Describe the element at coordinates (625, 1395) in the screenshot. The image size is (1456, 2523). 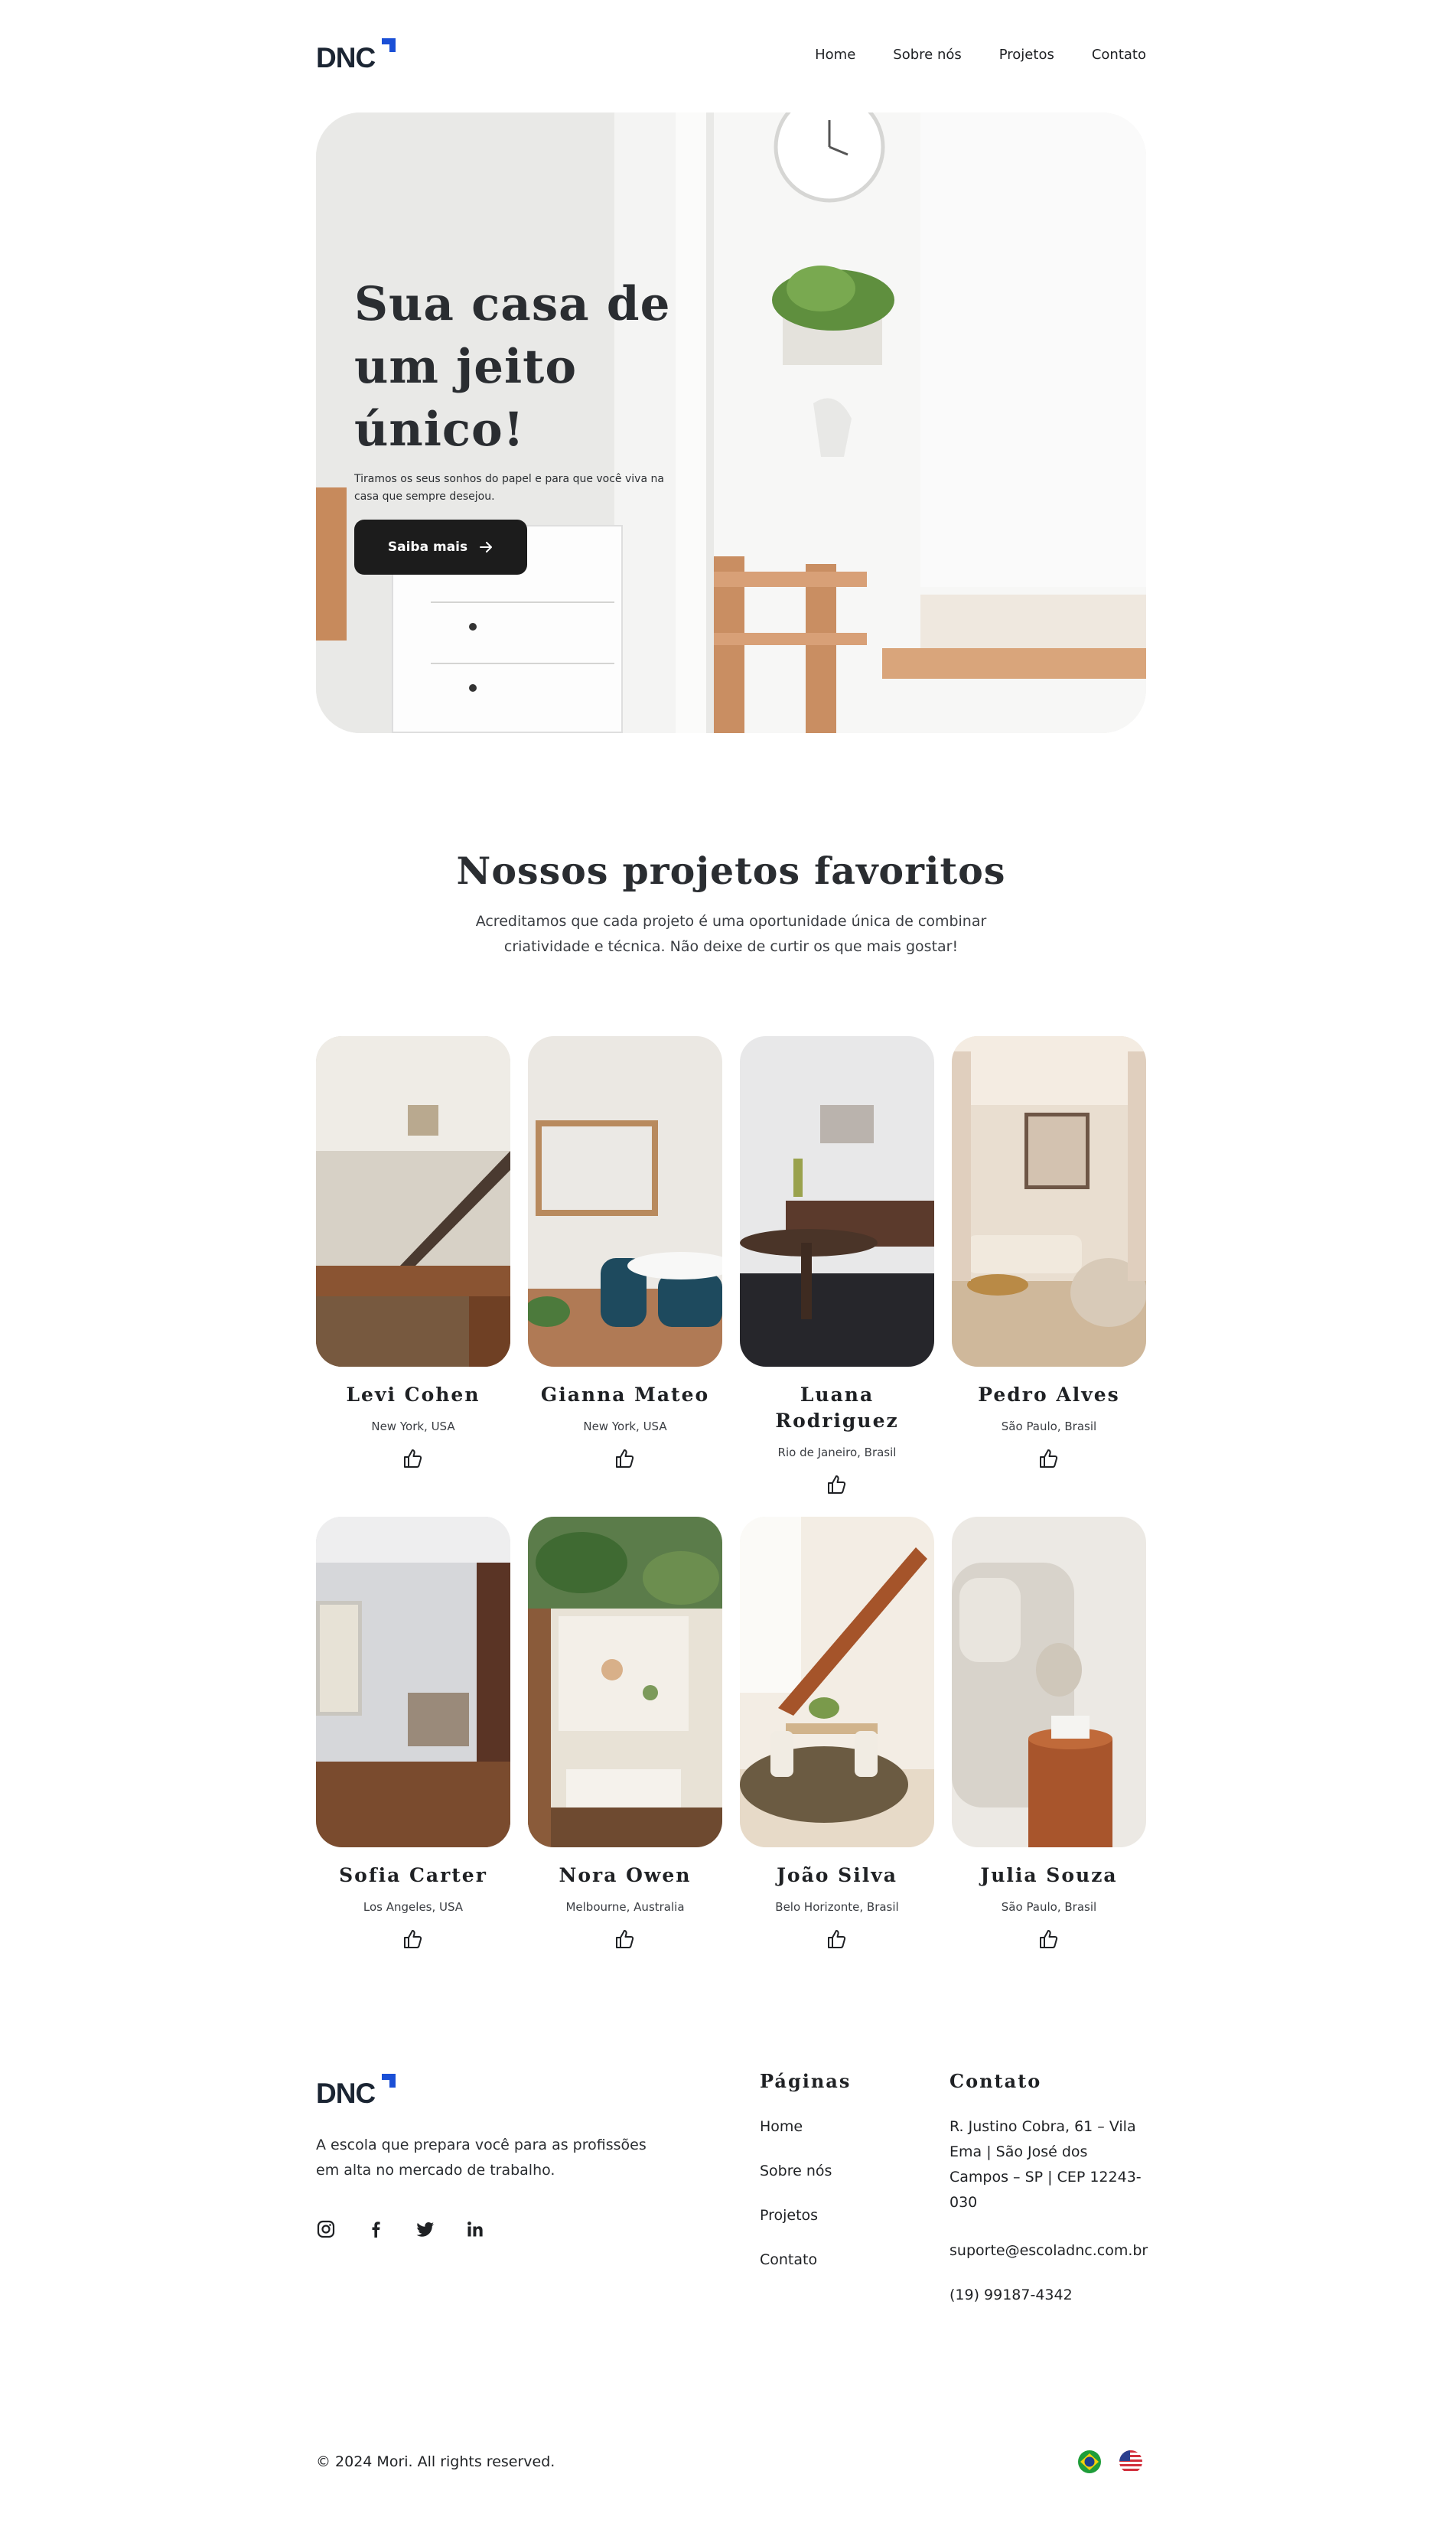
I see `project-name: Gianna Mateo` at that location.